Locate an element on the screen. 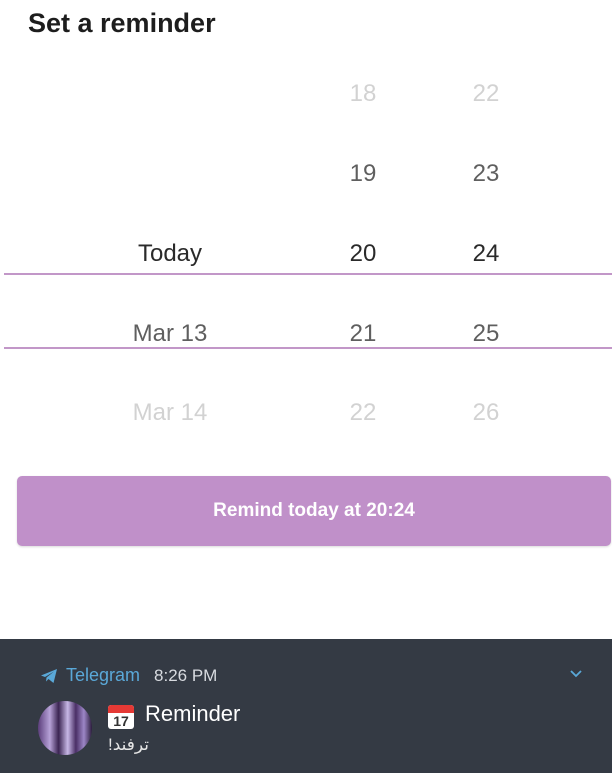 The height and width of the screenshot is (773, 612). notification-body: ترفند! is located at coordinates (129, 744).